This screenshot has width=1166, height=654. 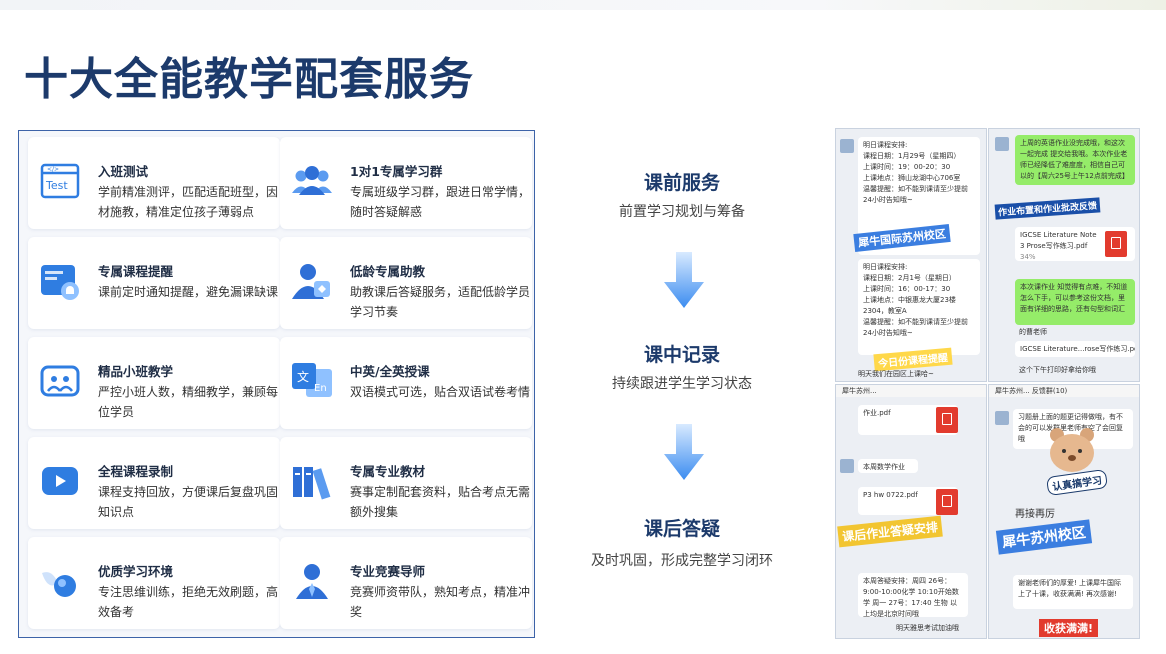 I want to click on service-desc: 赛事定制配套资料，贴合考点无需额外搜集, so click(x=440, y=502).